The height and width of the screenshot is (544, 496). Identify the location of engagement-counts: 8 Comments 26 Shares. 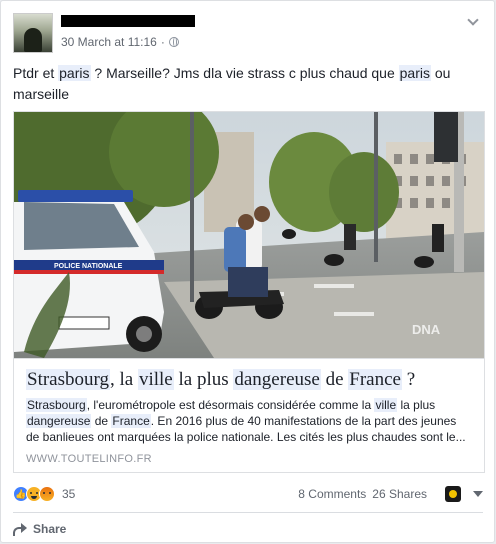
(390, 494).